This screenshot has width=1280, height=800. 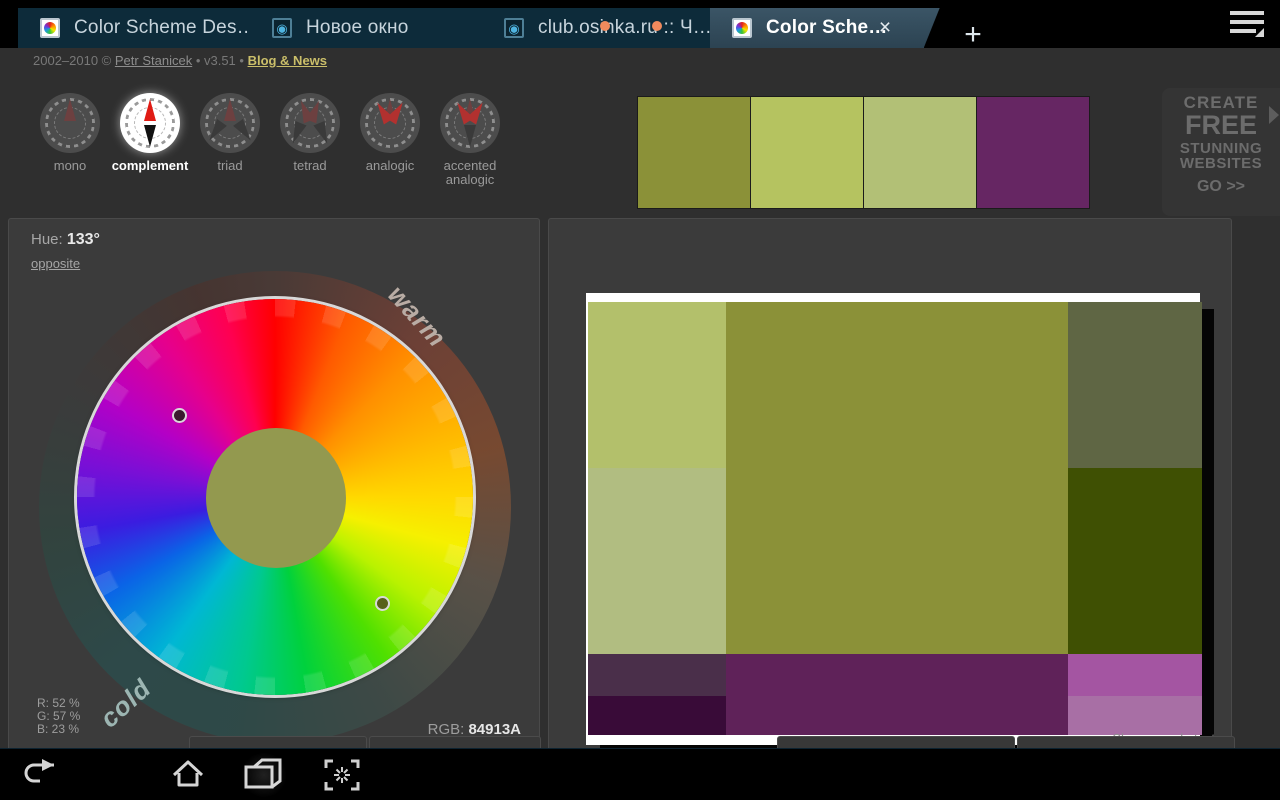 I want to click on scheme-type-label: triad, so click(x=230, y=165).